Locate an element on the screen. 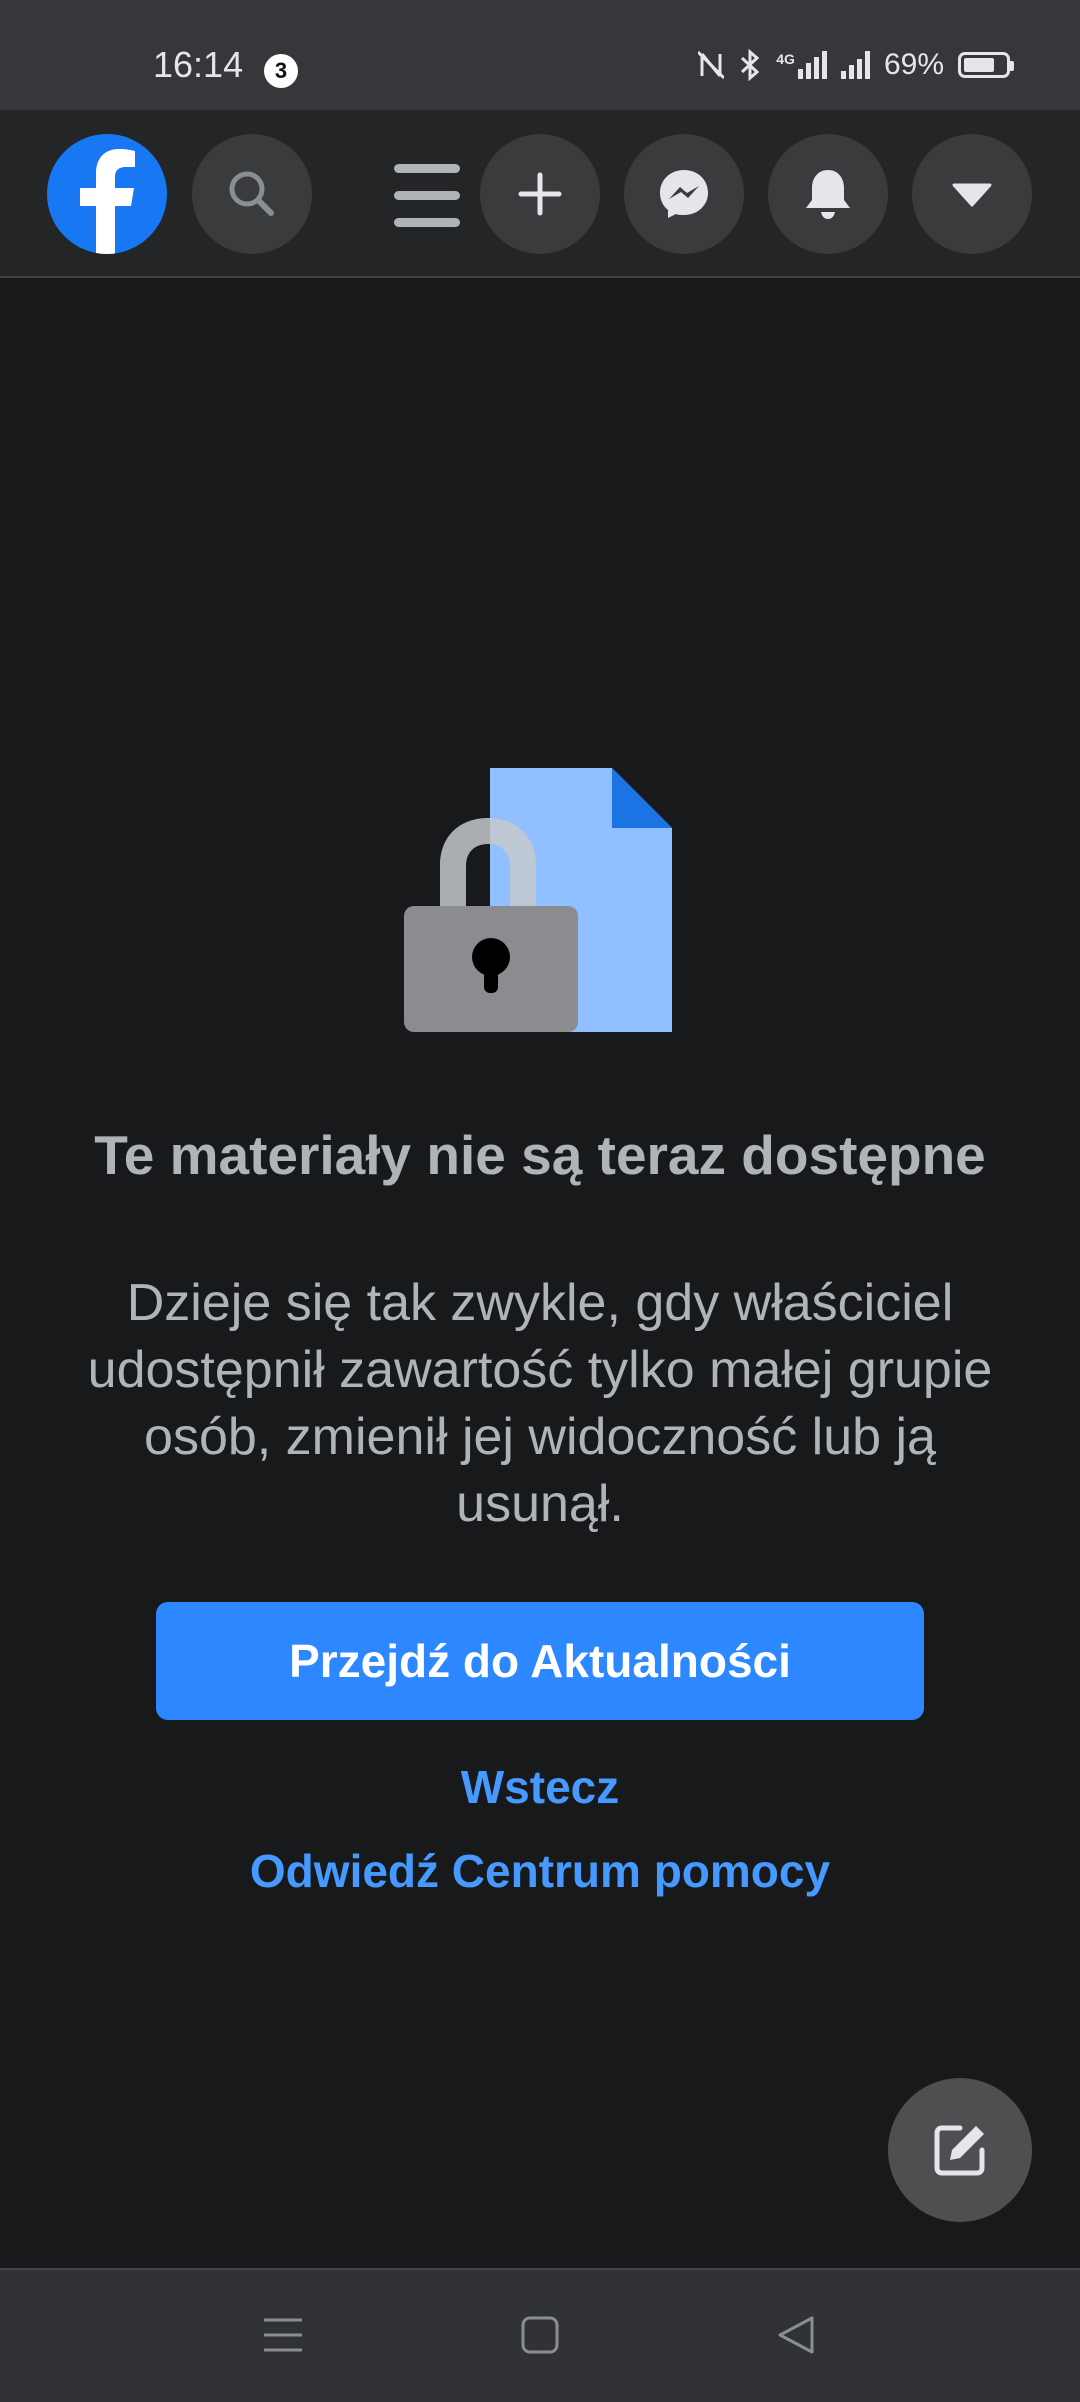 The width and height of the screenshot is (1080, 2402). system-navigation-bar is located at coordinates (540, 2335).